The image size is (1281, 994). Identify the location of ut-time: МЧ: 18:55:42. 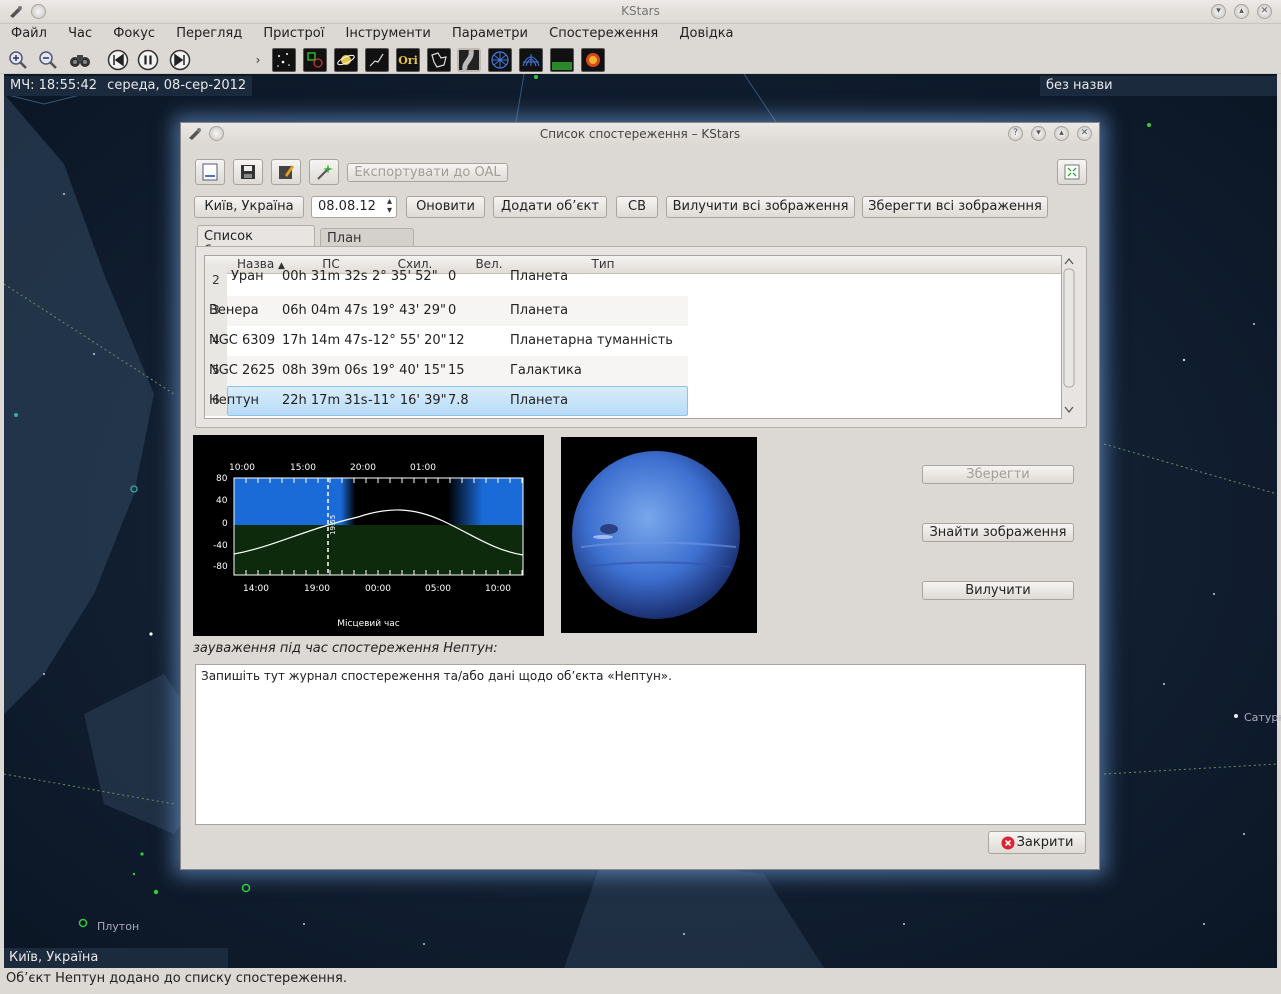
(54, 85).